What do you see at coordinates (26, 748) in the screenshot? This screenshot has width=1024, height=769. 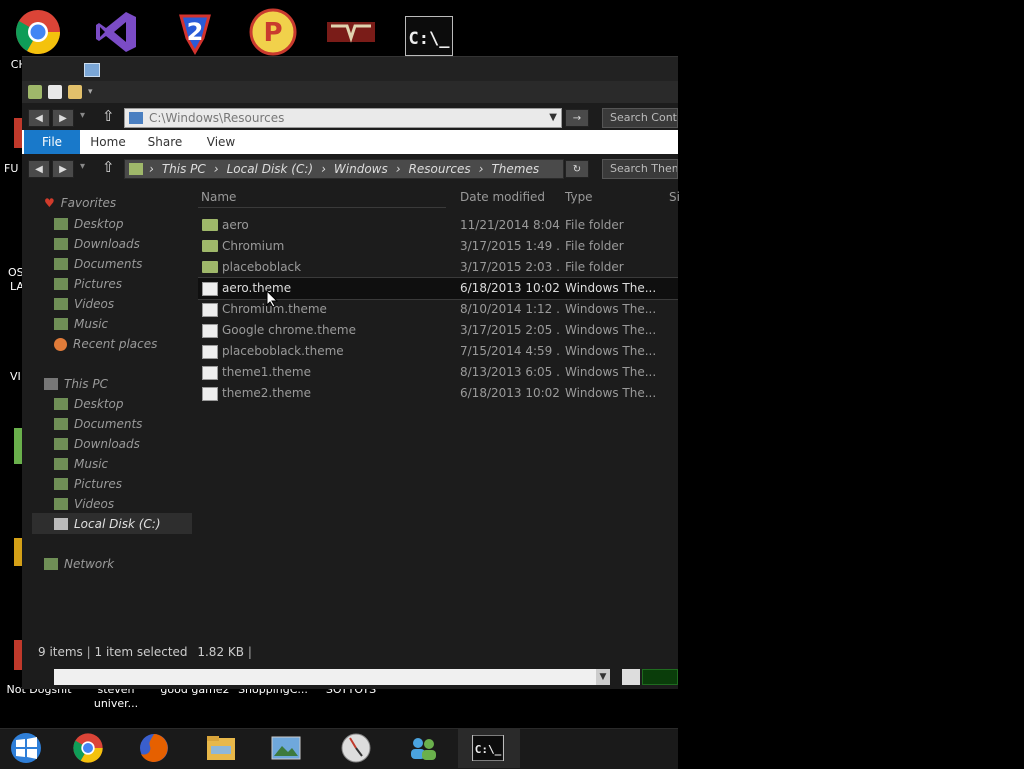 I see `start-icon` at bounding box center [26, 748].